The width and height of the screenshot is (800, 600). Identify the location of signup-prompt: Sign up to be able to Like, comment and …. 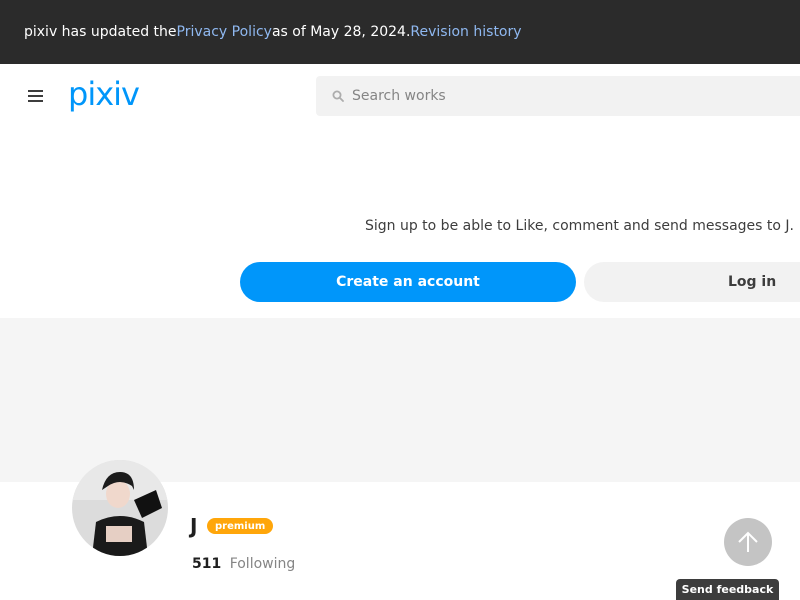
(579, 226).